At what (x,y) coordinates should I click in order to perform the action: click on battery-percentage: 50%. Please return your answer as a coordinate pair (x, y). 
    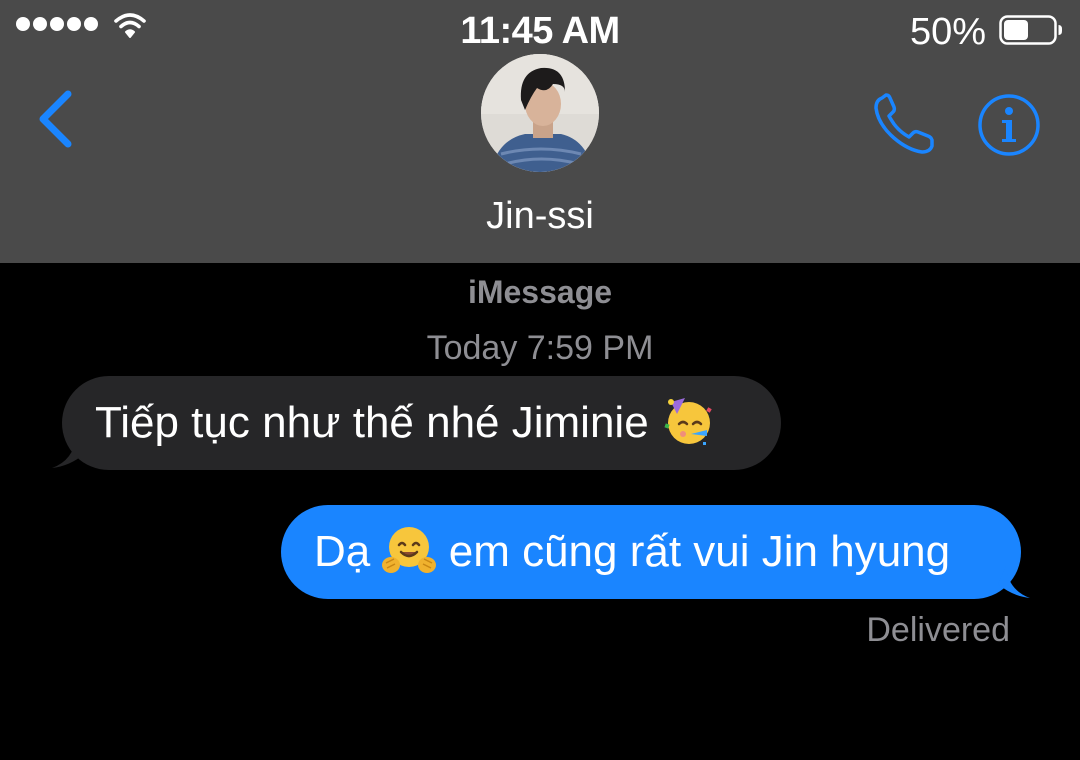
    Looking at the image, I should click on (947, 32).